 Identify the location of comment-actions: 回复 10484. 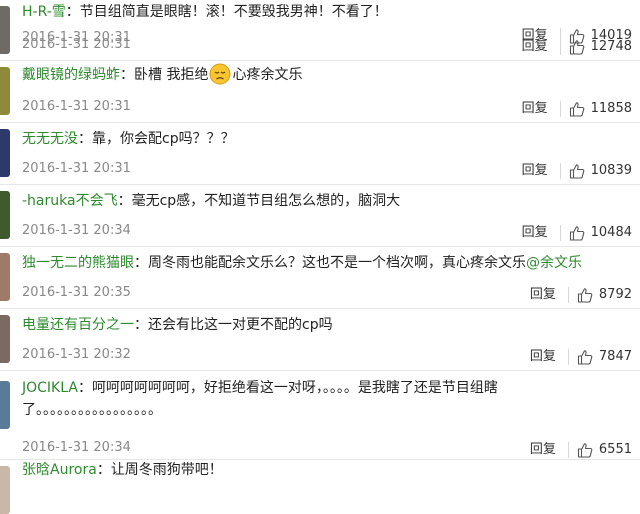
(577, 233).